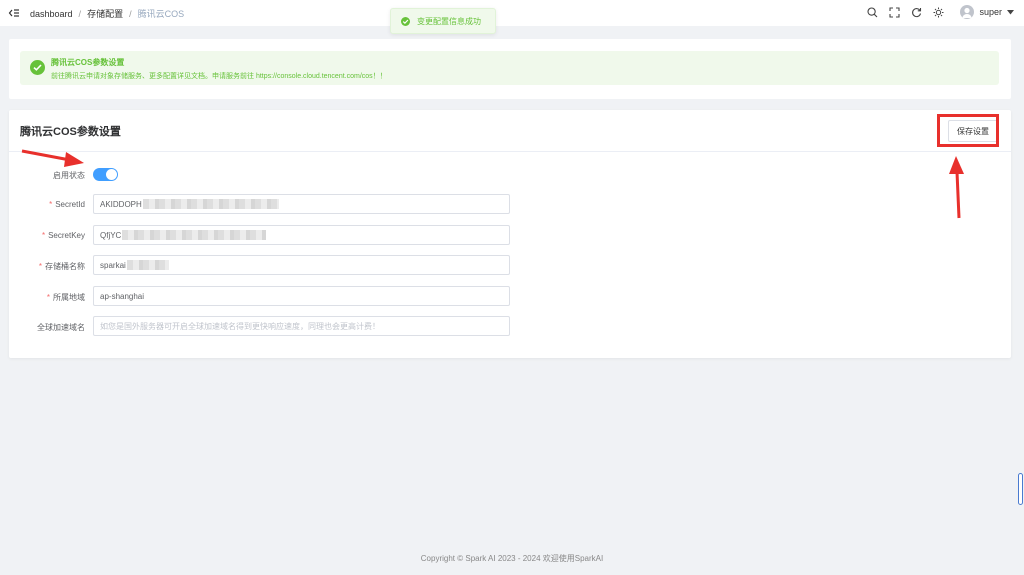 The height and width of the screenshot is (575, 1024). What do you see at coordinates (492, 184) in the screenshot?
I see `annotation-arrows` at bounding box center [492, 184].